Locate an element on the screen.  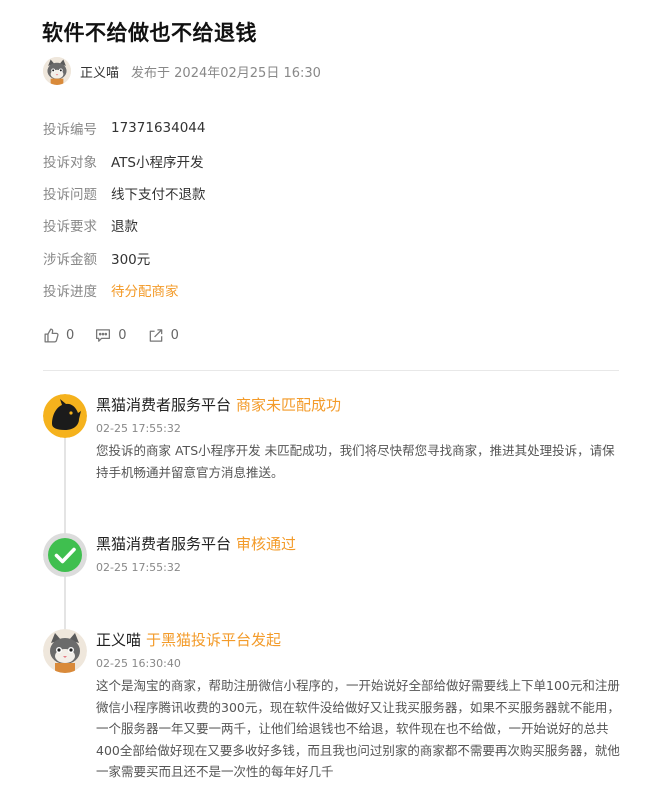
comment-button: 0 is located at coordinates (110, 335).